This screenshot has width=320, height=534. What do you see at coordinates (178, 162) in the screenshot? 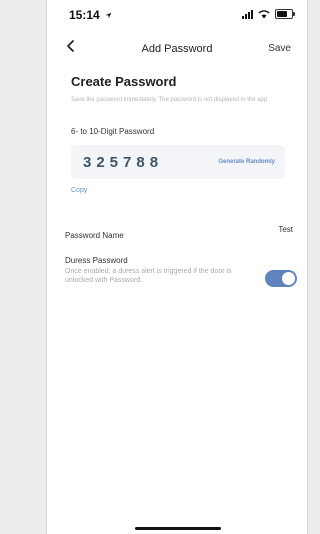
I see `password-box: 325788 Generate Randomly` at bounding box center [178, 162].